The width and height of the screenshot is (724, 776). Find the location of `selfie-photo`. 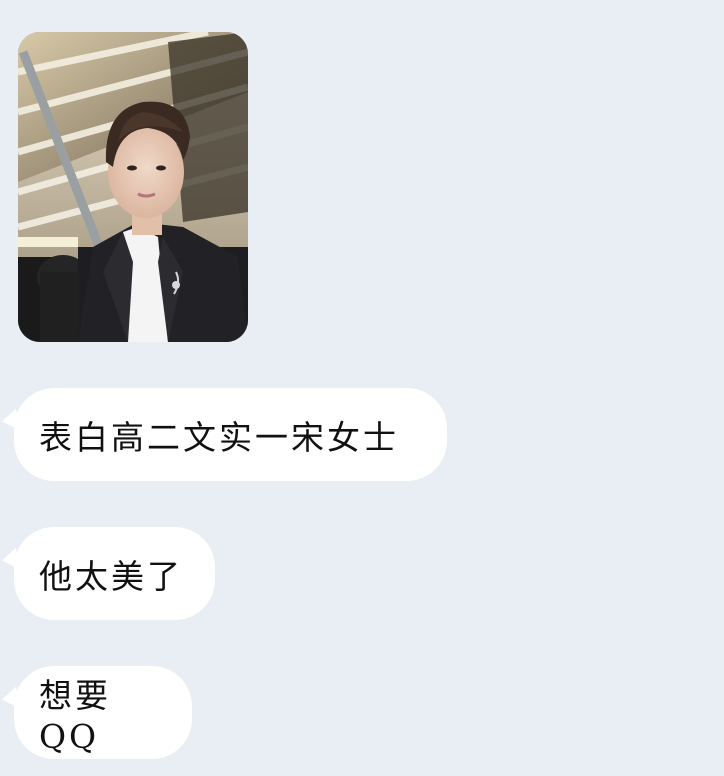

selfie-photo is located at coordinates (133, 187).